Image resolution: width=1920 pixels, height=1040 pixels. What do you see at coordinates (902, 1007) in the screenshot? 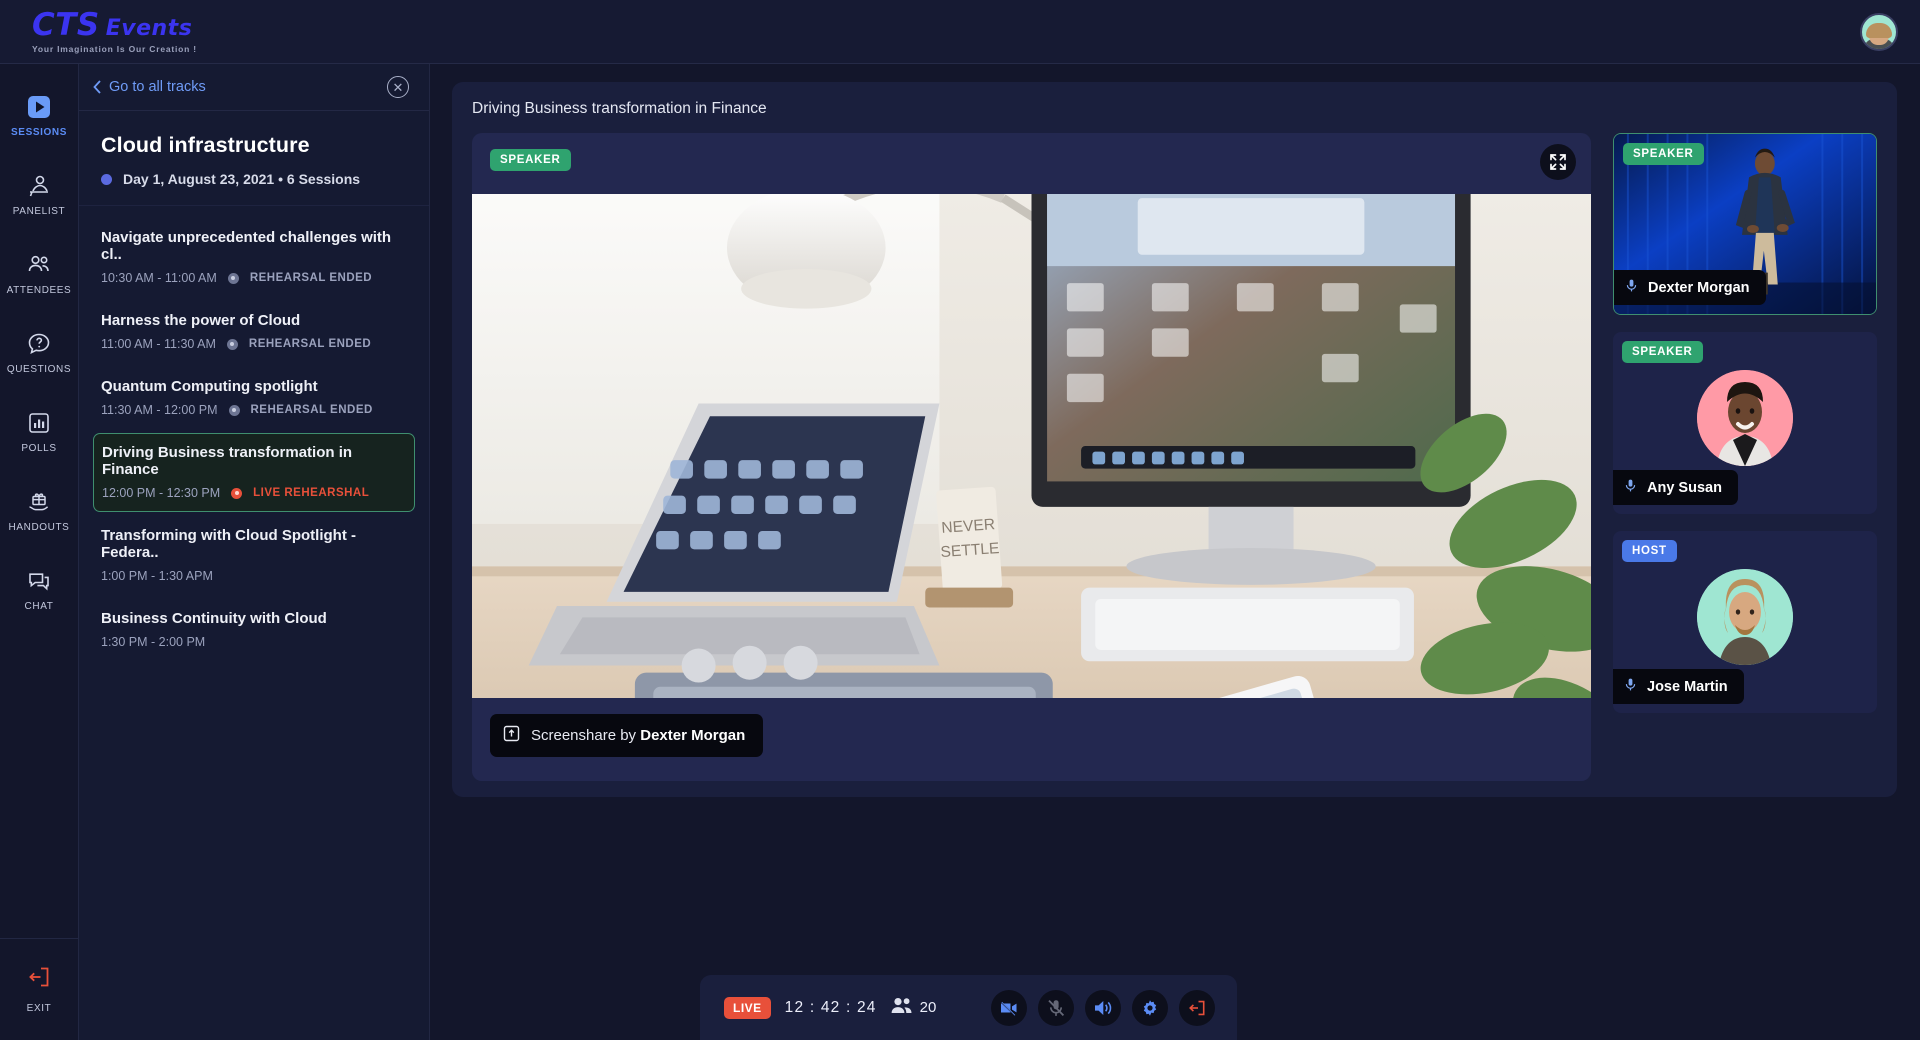
I see `people-icon` at bounding box center [902, 1007].